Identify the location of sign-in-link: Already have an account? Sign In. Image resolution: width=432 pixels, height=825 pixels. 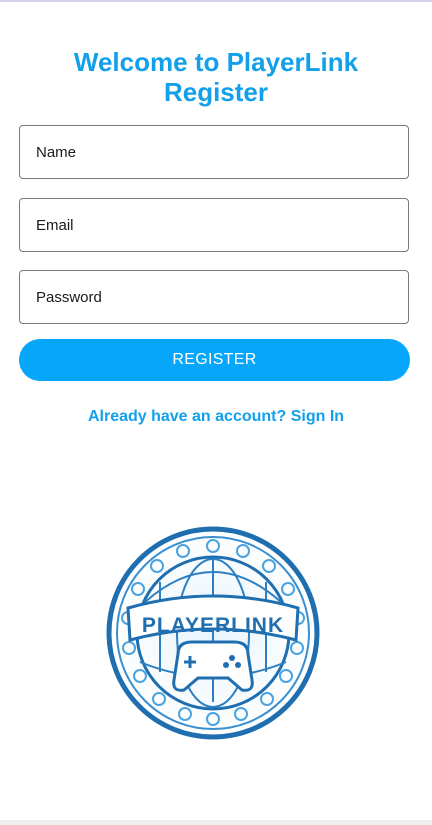
(216, 417).